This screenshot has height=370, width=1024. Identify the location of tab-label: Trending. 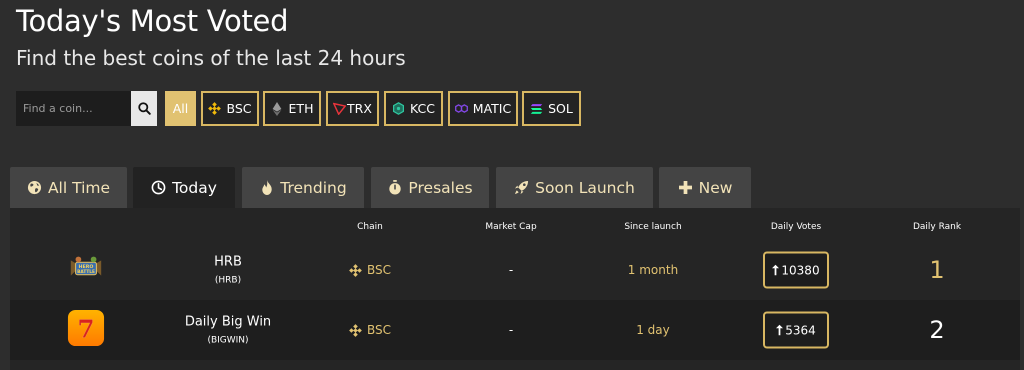
(313, 187).